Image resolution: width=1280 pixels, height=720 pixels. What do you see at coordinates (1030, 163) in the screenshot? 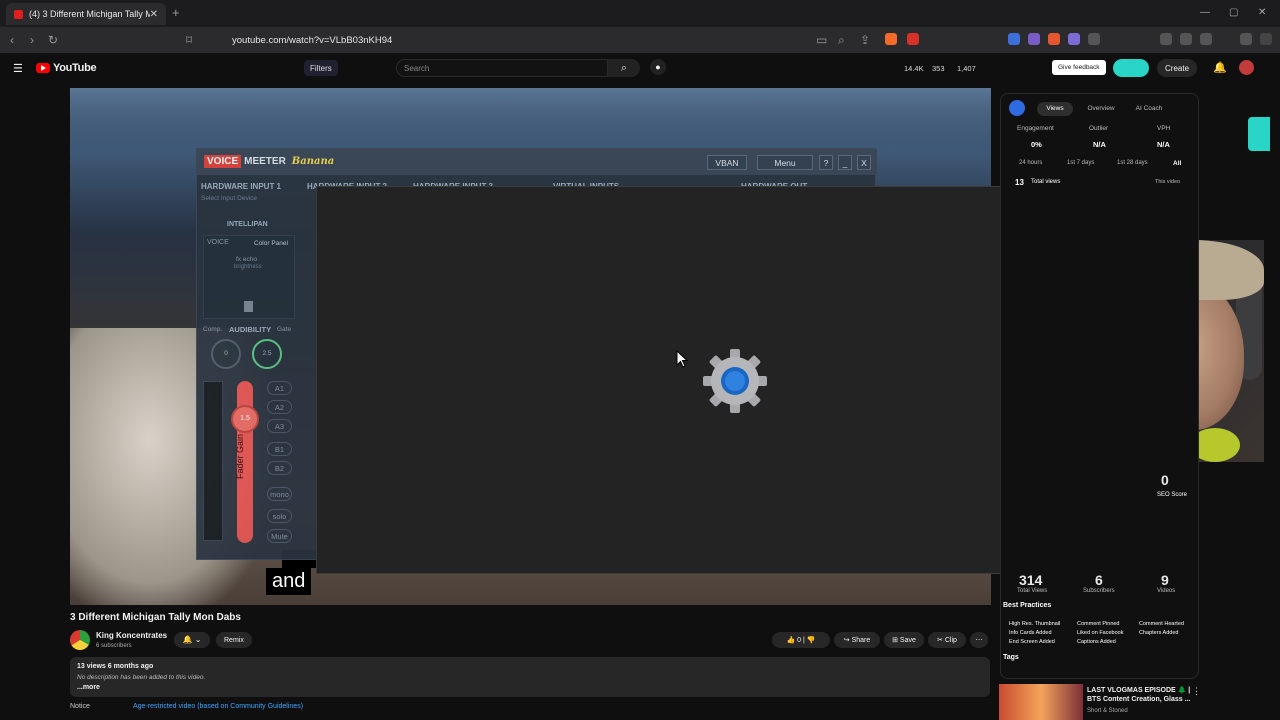
I see `range-24h: 24 hours` at bounding box center [1030, 163].